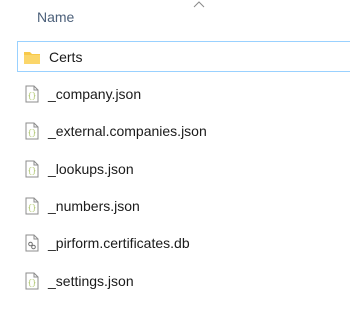  I want to click on list-item-label: Certs, so click(66, 56).